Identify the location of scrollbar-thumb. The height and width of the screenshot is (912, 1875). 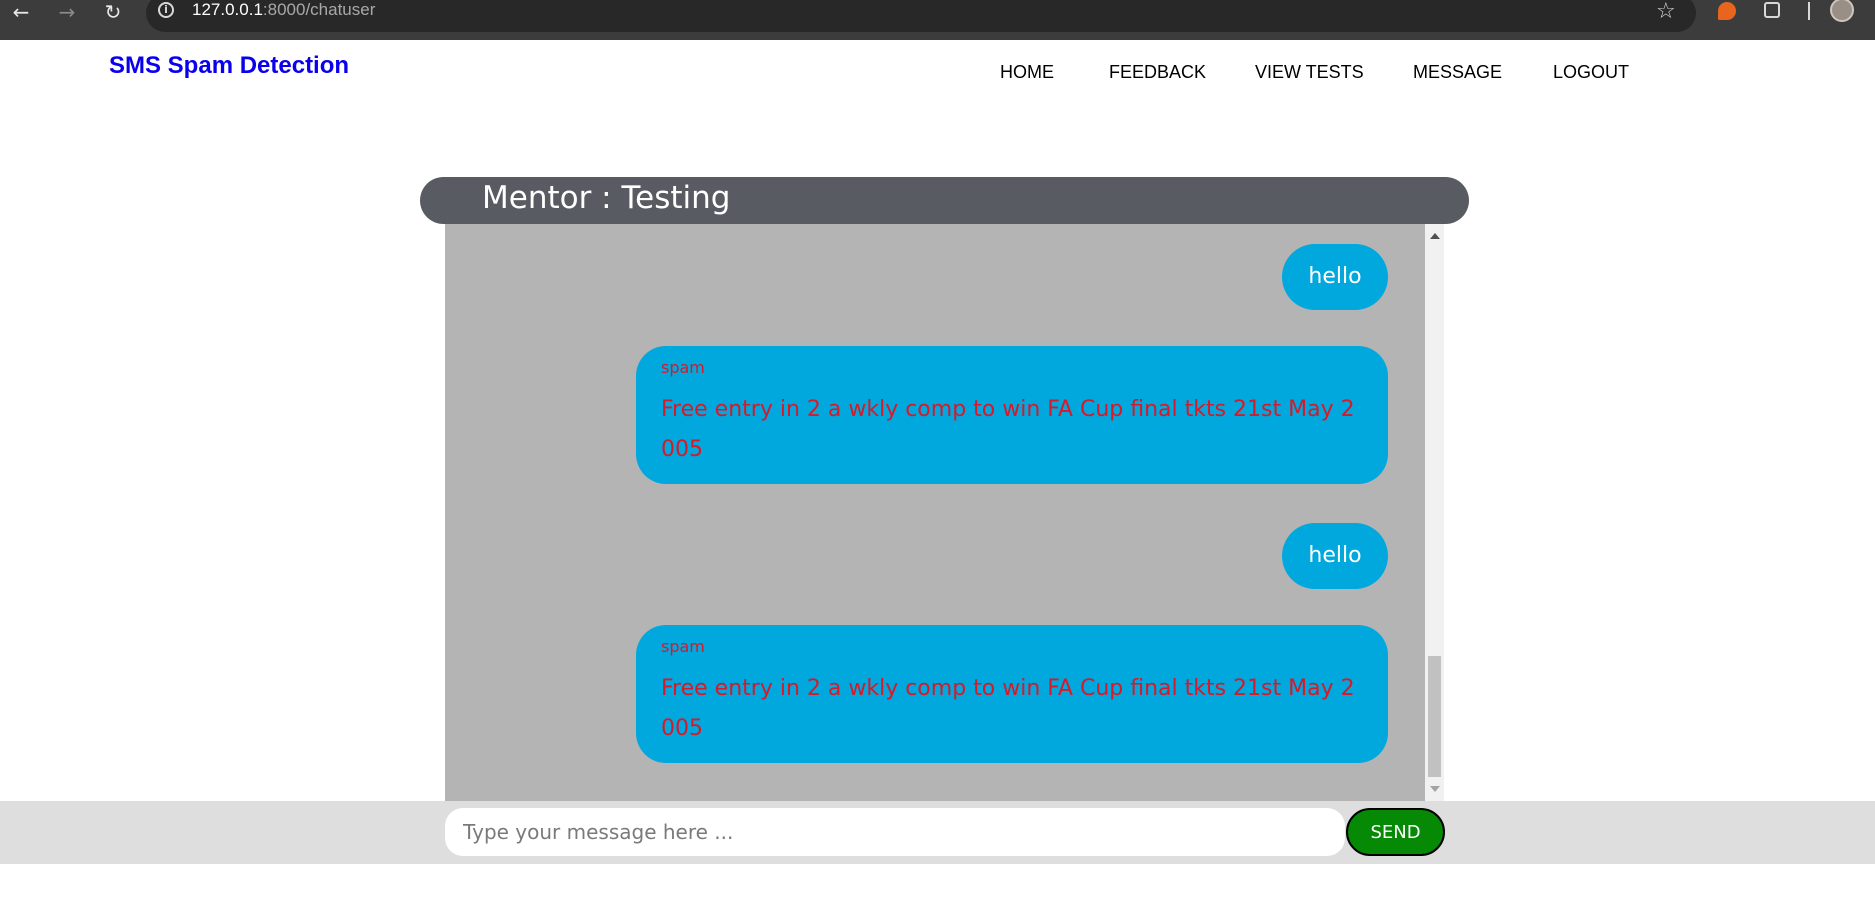
(1434, 716).